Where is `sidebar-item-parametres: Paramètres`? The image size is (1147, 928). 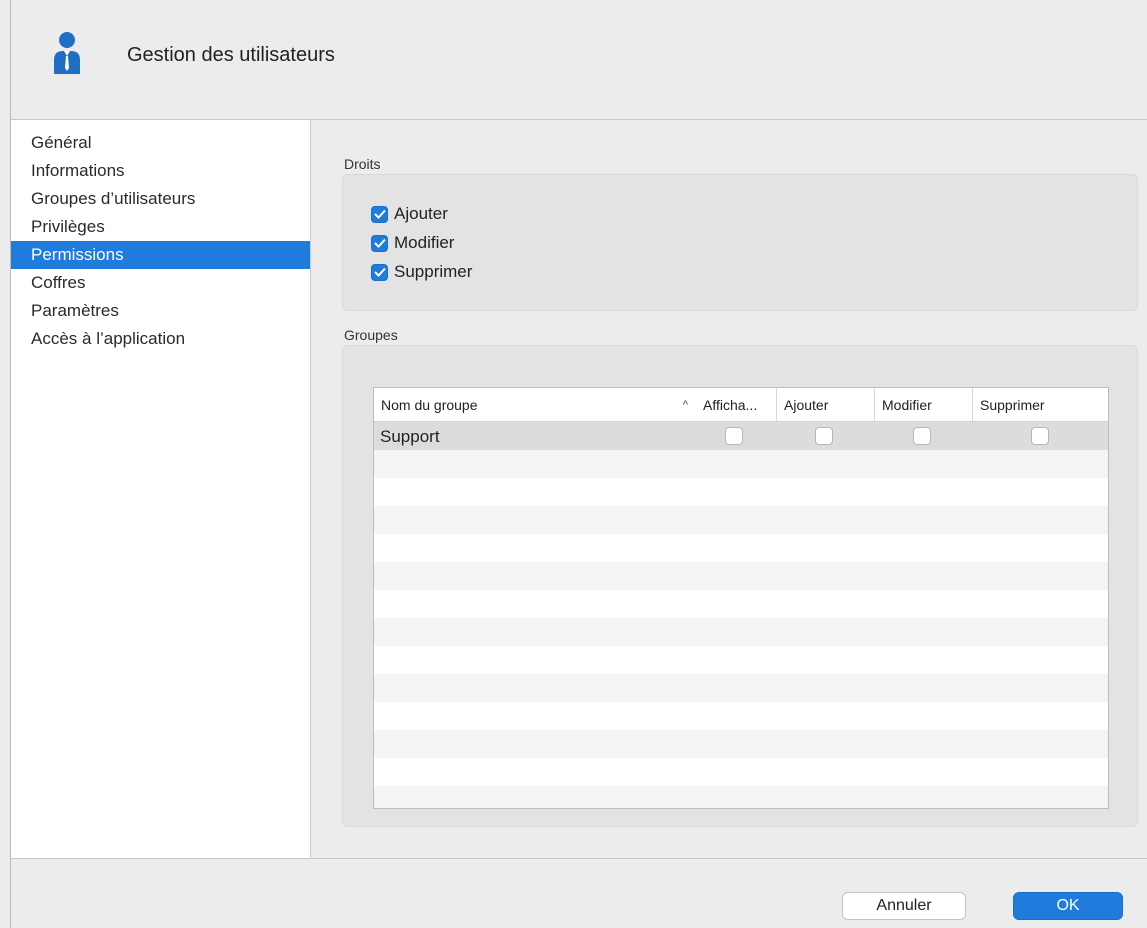 sidebar-item-parametres: Paramètres is located at coordinates (160, 311).